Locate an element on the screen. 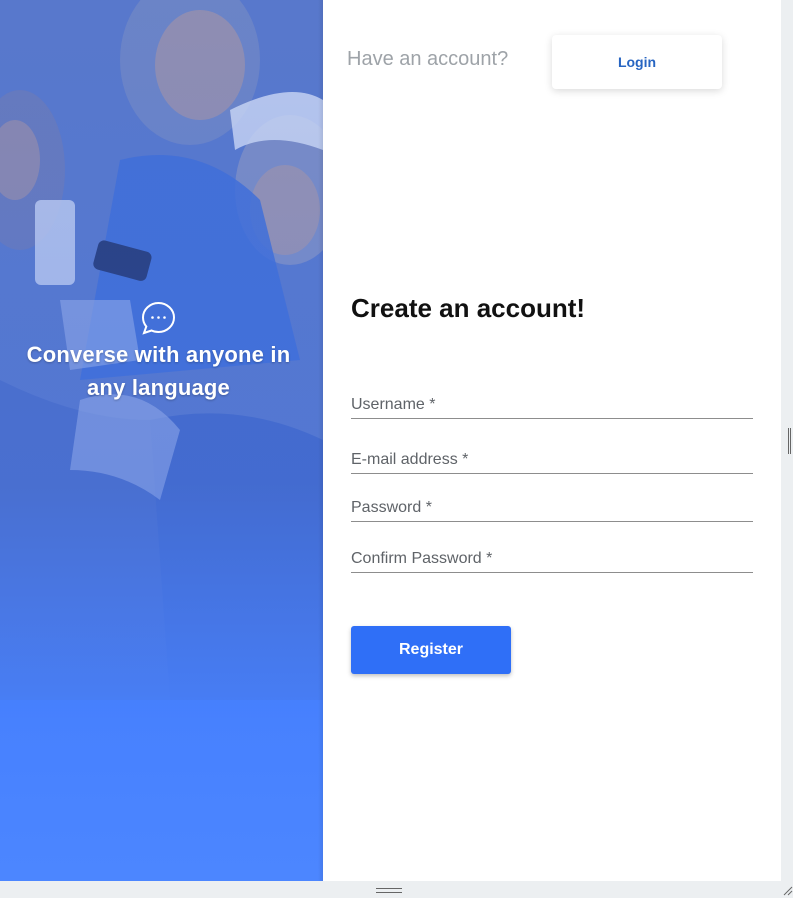 This screenshot has width=793, height=898. email-input is located at coordinates (552, 458).